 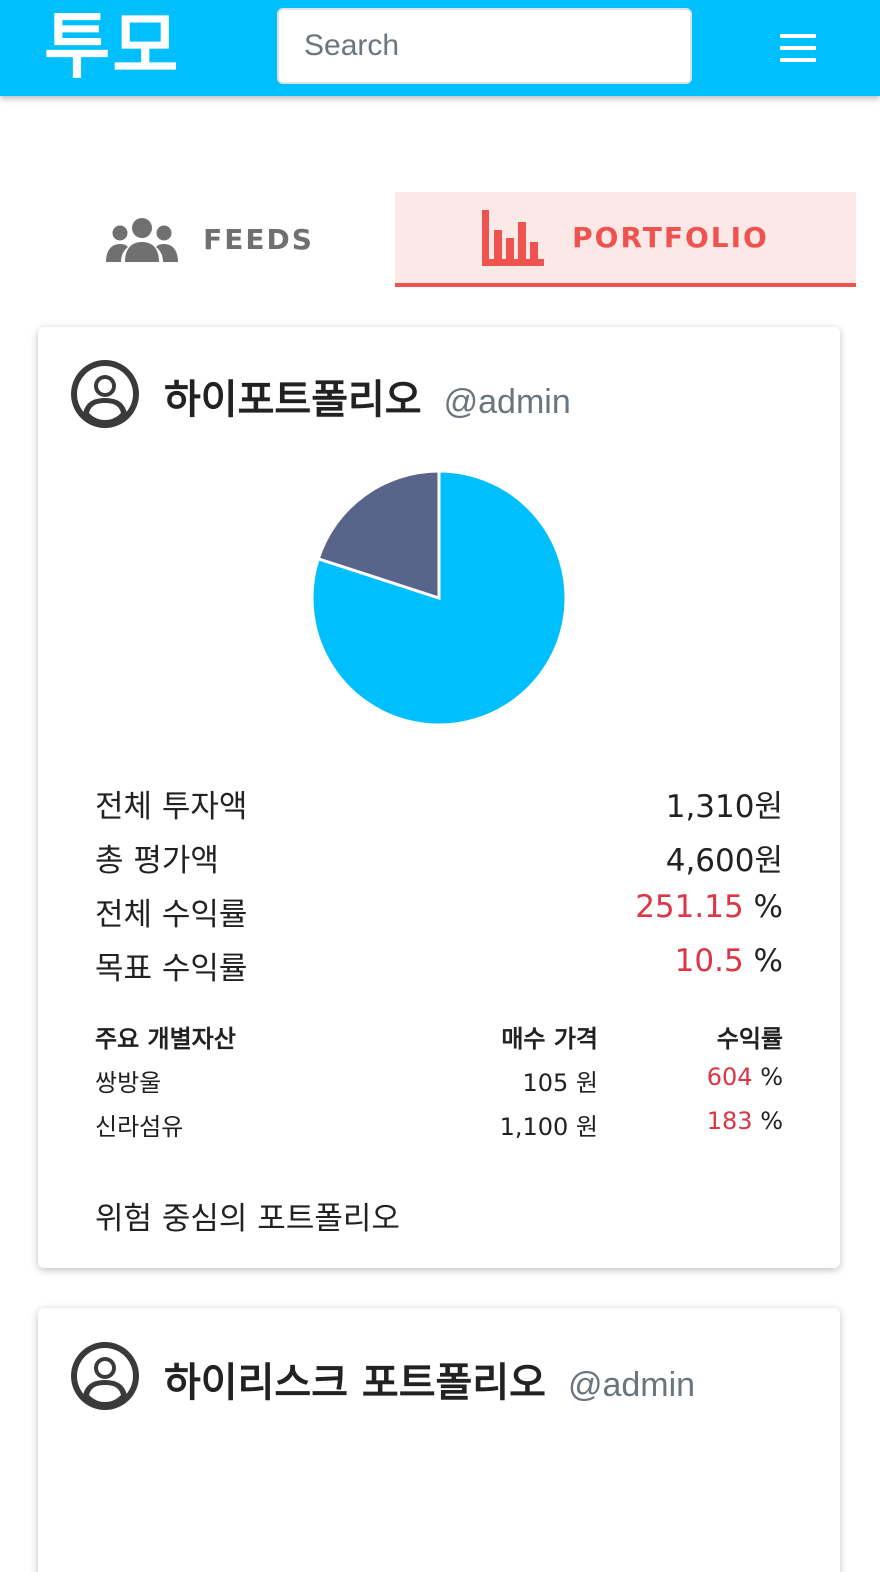 What do you see at coordinates (549, 1039) in the screenshot?
I see `col-buy-price: 매수 가격` at bounding box center [549, 1039].